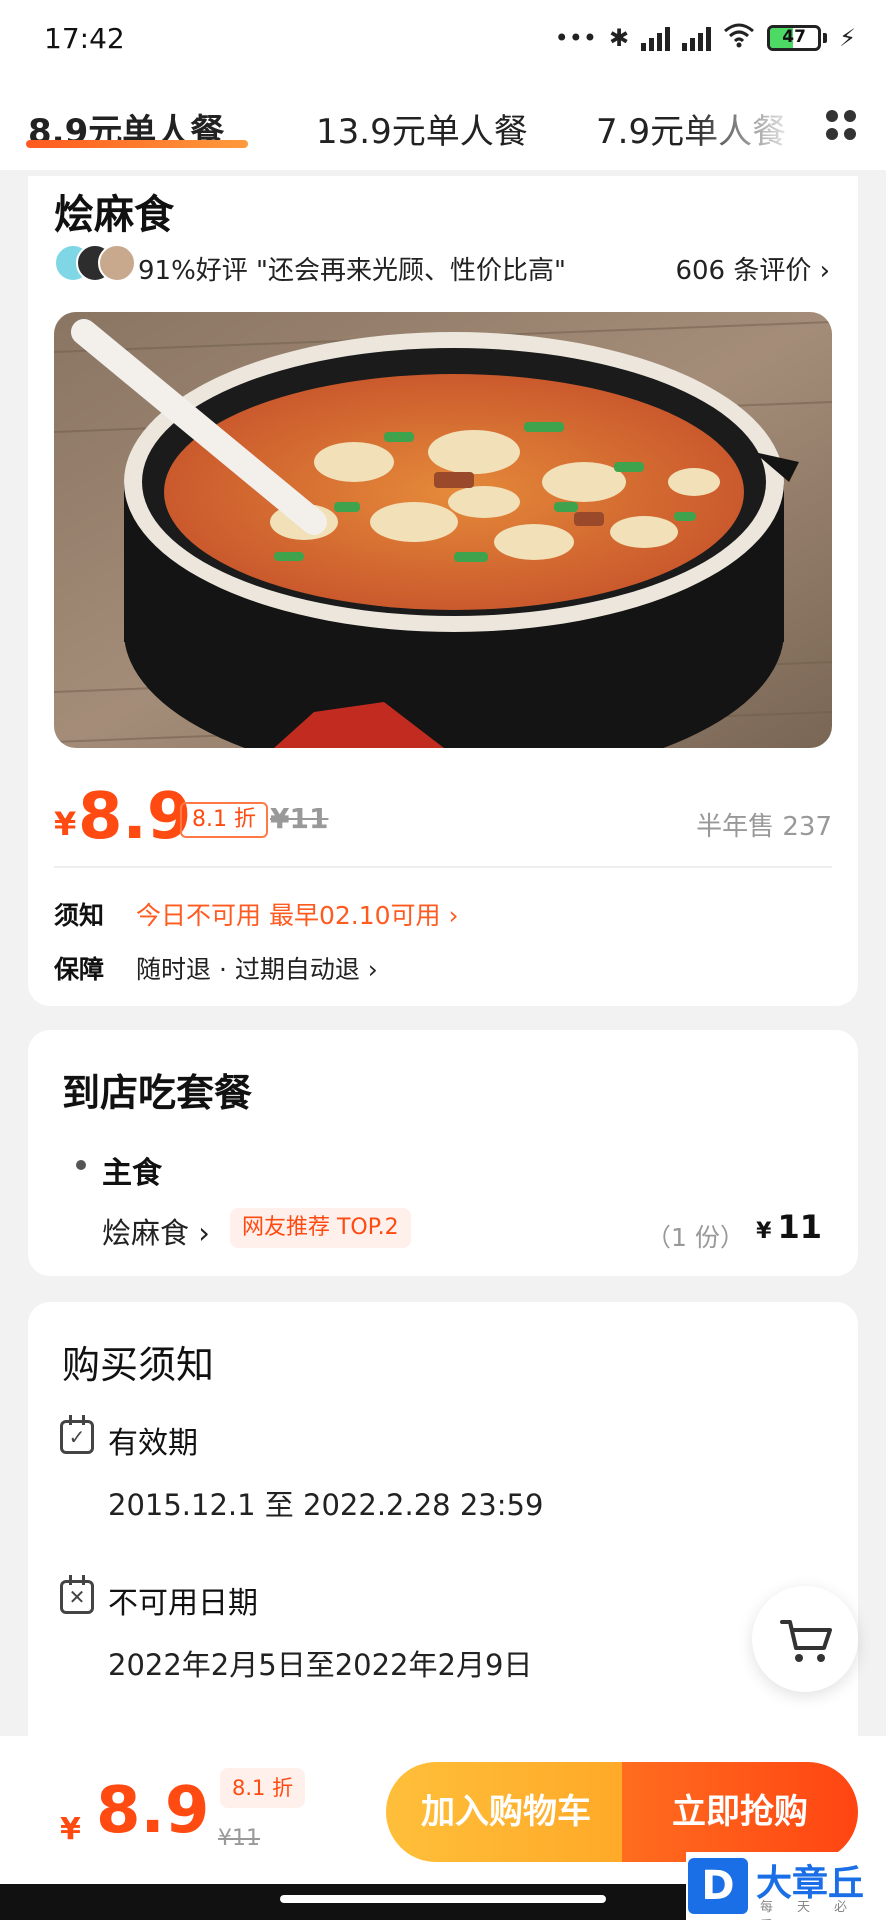  What do you see at coordinates (326, 1505) in the screenshot?
I see `validity-value: 2015.12.1 至 2022.2.28 23:59` at bounding box center [326, 1505].